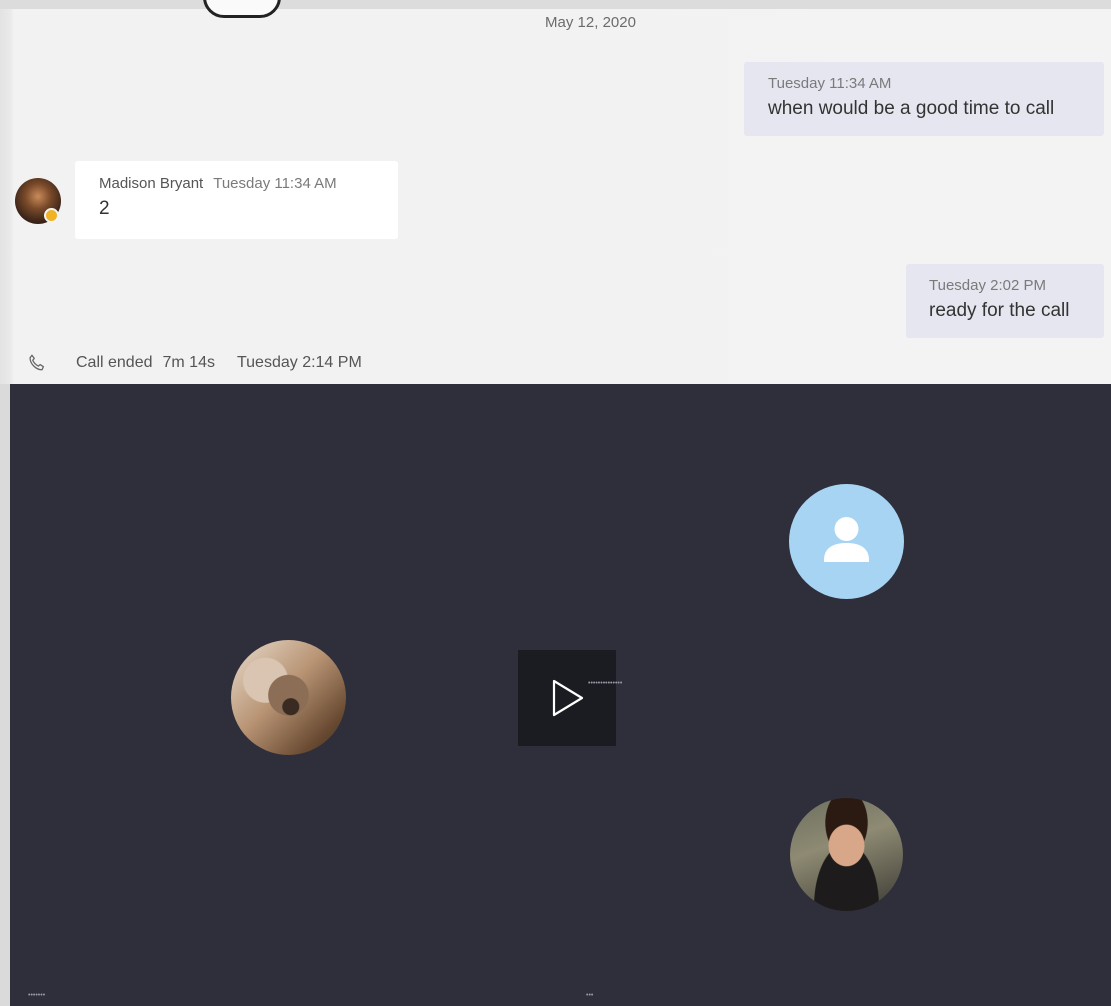 This screenshot has width=1111, height=1006. What do you see at coordinates (188, 362) in the screenshot?
I see `call-duration: 7m 14s` at bounding box center [188, 362].